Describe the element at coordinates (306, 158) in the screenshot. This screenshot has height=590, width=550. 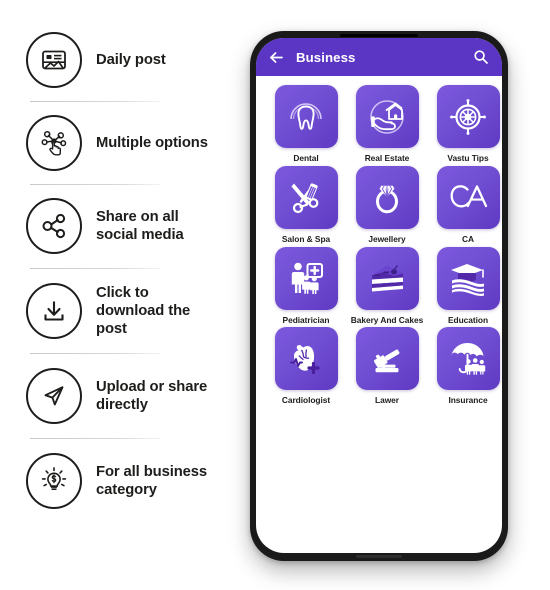
I see `category-item-label: Dental` at that location.